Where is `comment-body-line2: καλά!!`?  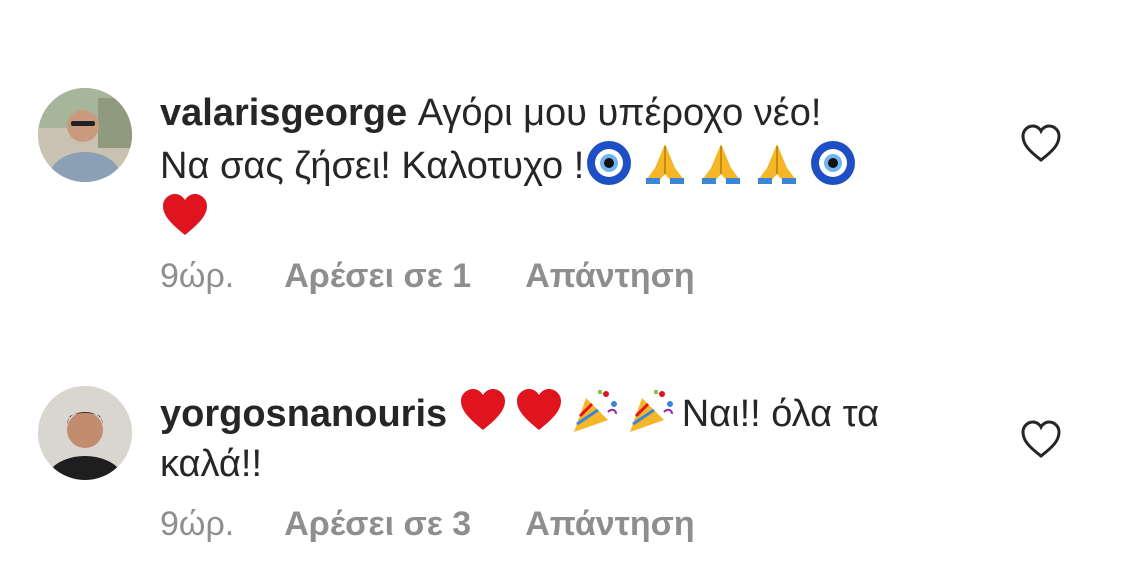
comment-body-line2: καλά!! is located at coordinates (211, 464).